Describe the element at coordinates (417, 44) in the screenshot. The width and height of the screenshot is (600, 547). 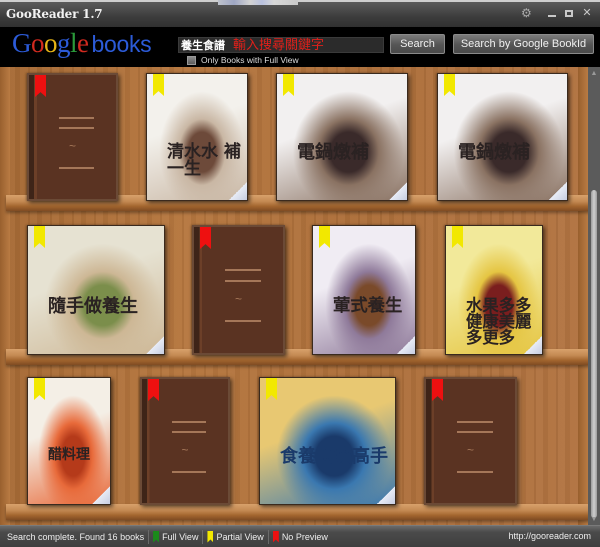
I see `search-button: Search` at that location.